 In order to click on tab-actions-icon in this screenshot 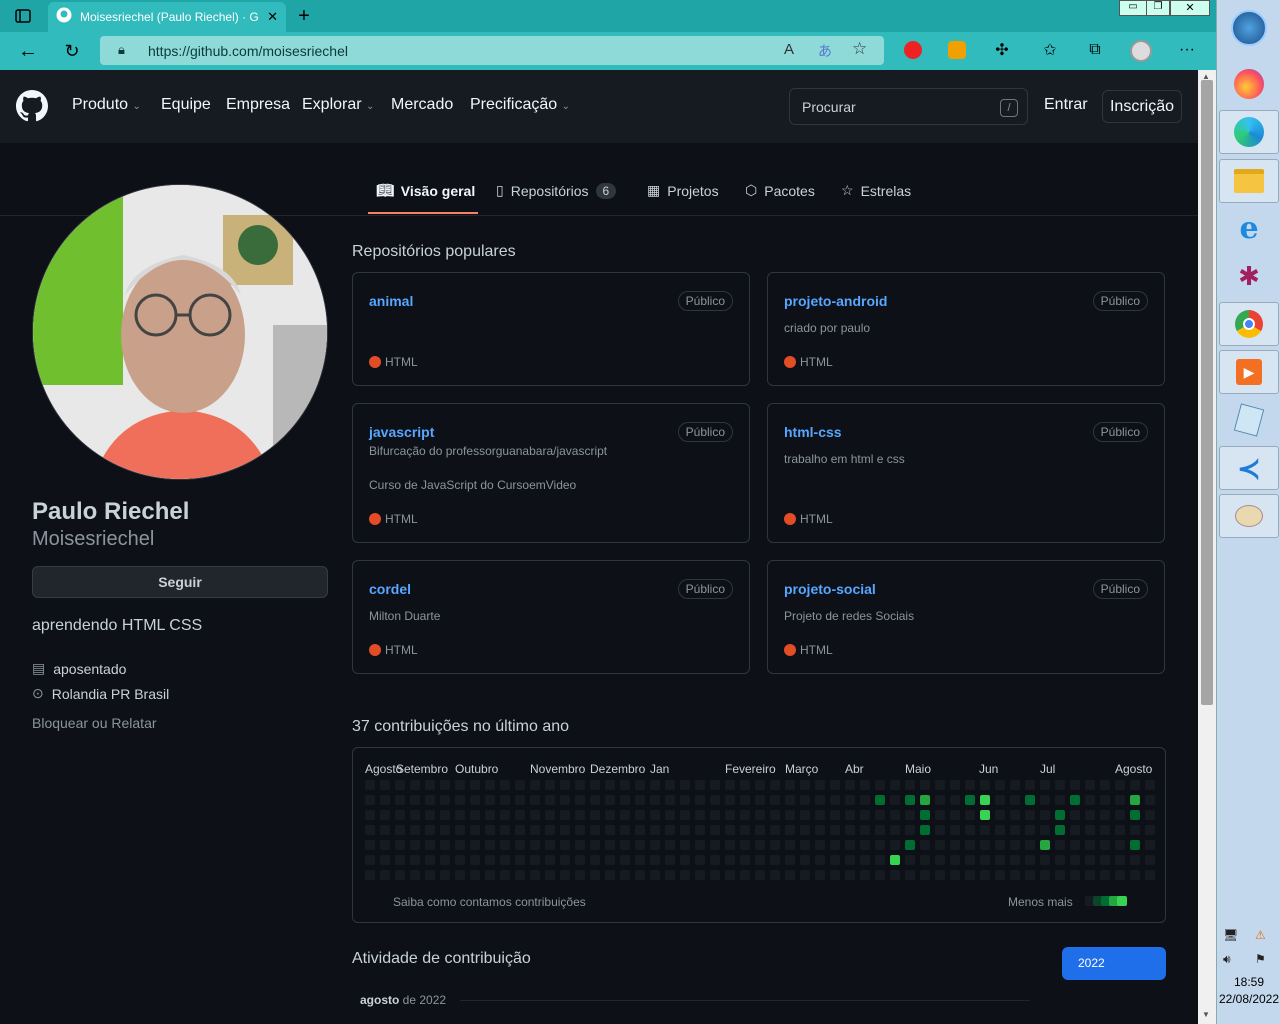, I will do `click(23, 16)`.